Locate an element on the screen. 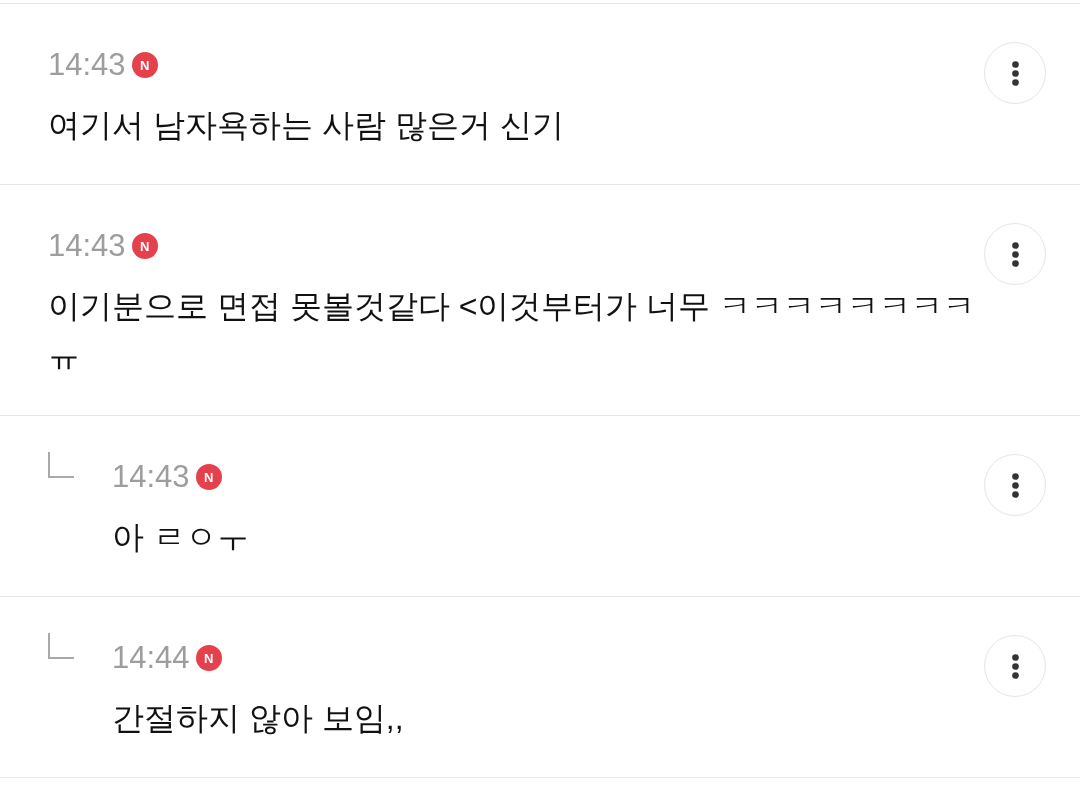 The image size is (1080, 795). comment-text: 이기분으로 면접 못볼것같다 <이것부터가 너무 ㅋㅋㅋㅋㅋㅋㅋㅋㅠ is located at coordinates (512, 331).